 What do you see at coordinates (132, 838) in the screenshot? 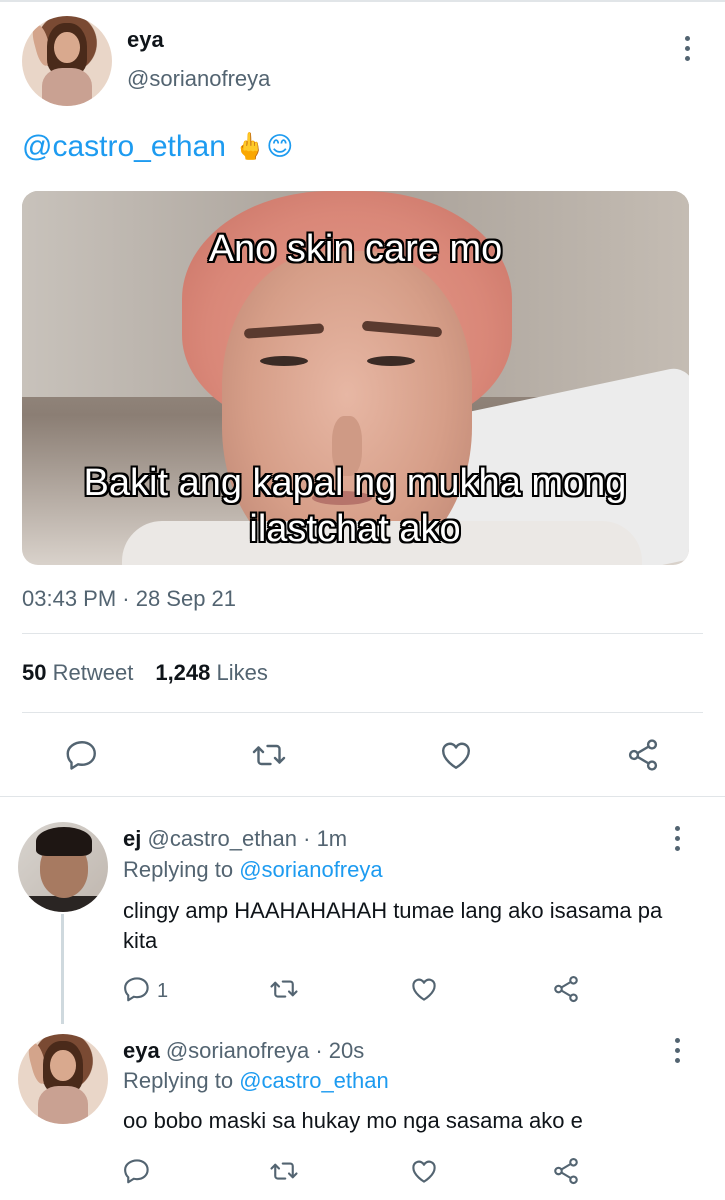
I see `reply-author-name: ej` at bounding box center [132, 838].